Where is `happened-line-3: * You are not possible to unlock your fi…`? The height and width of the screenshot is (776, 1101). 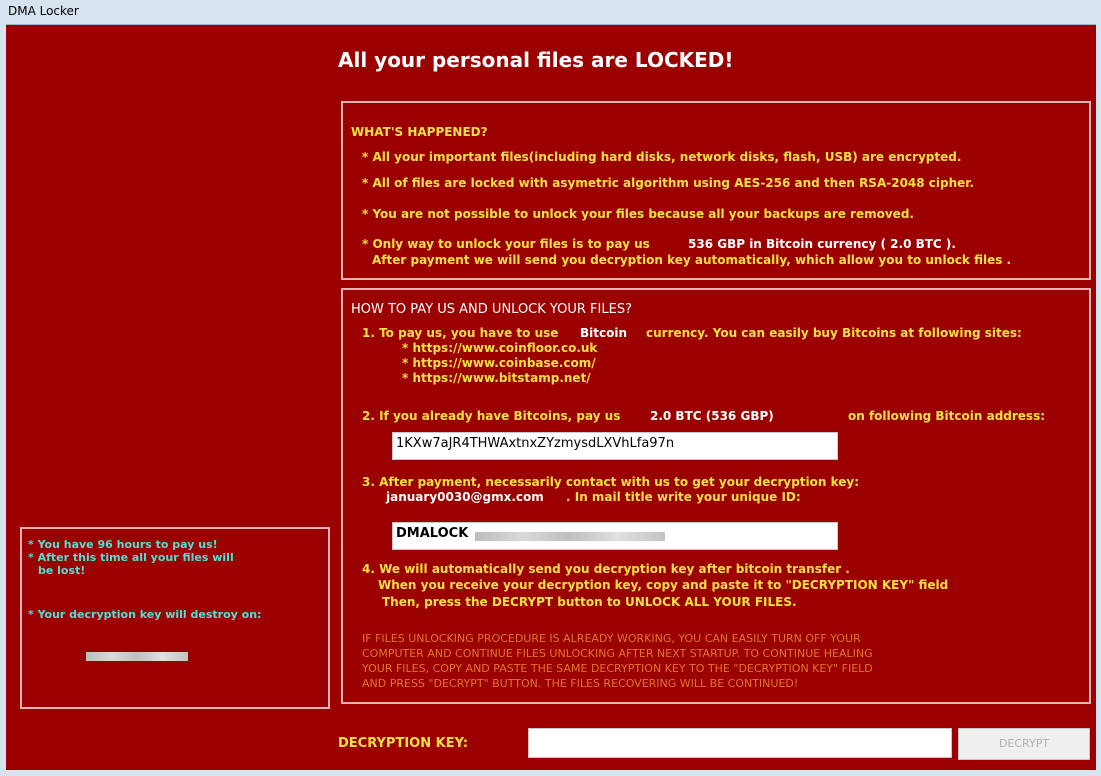
happened-line-3: * You are not possible to unlock your fi… is located at coordinates (638, 214).